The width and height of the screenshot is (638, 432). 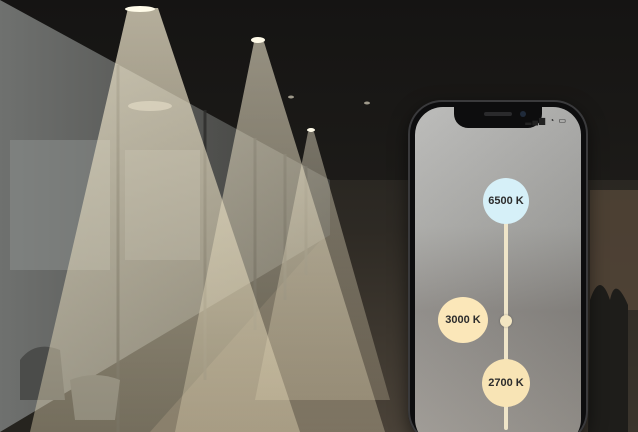 I want to click on temperature-bubble-3000k: 3000 K, so click(x=468, y=320).